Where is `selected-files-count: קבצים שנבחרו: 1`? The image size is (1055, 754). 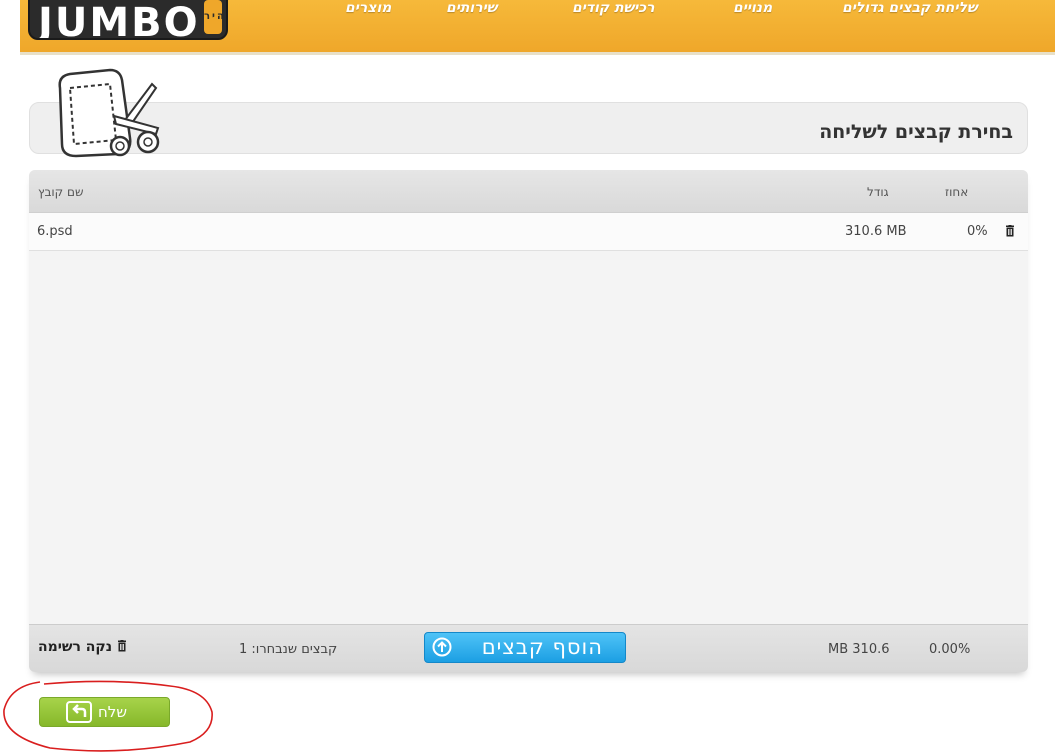 selected-files-count: קבצים שנבחרו: 1 is located at coordinates (288, 649).